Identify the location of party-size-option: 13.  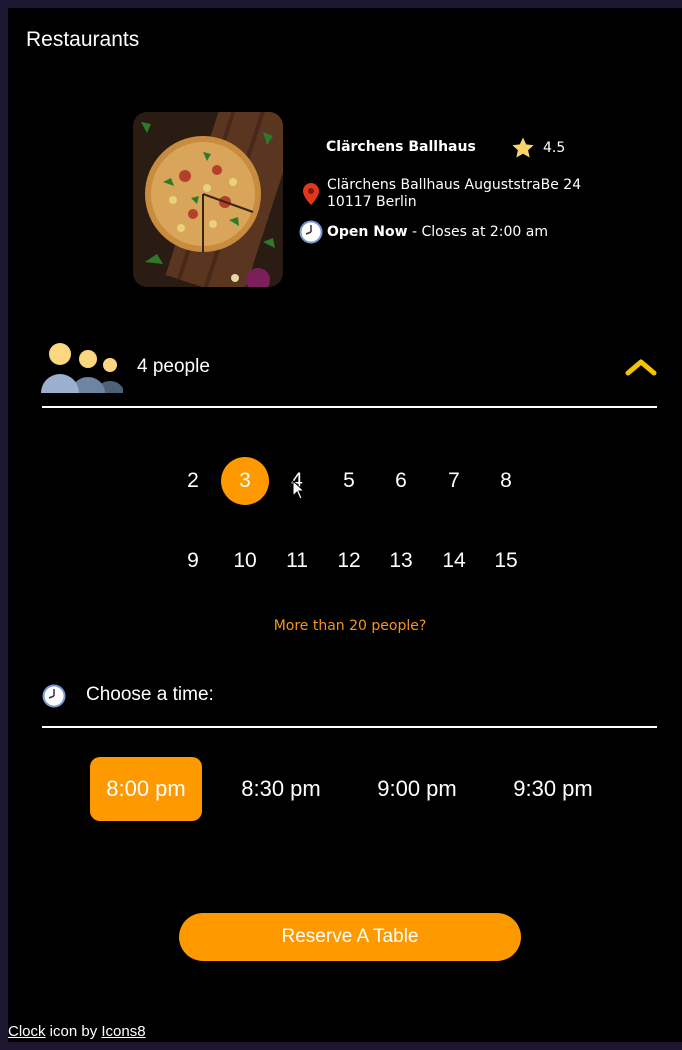
(401, 561).